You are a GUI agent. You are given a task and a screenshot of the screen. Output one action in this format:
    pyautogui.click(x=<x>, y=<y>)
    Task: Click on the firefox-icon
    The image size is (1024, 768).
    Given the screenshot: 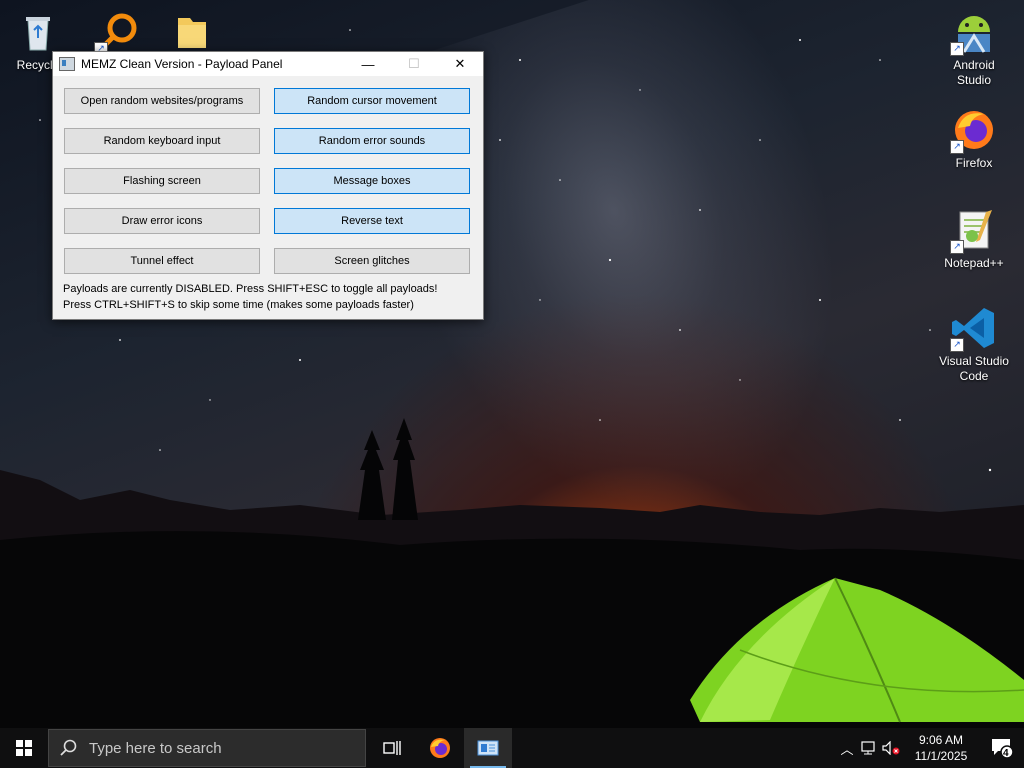 What is the action you would take?
    pyautogui.click(x=440, y=748)
    